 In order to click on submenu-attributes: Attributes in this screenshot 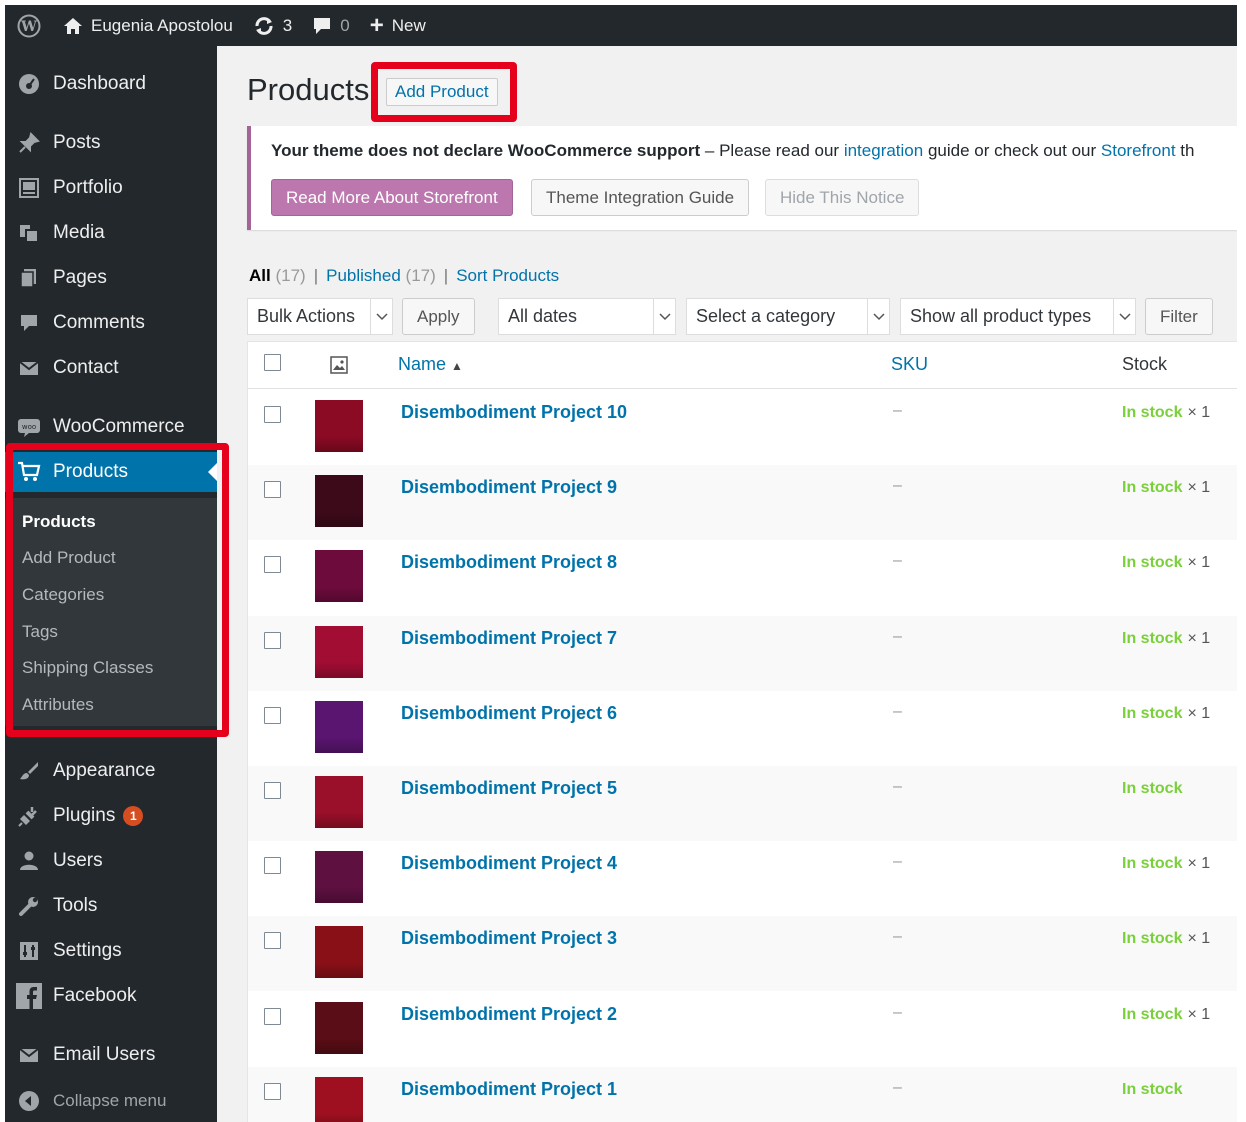, I will do `click(58, 705)`.